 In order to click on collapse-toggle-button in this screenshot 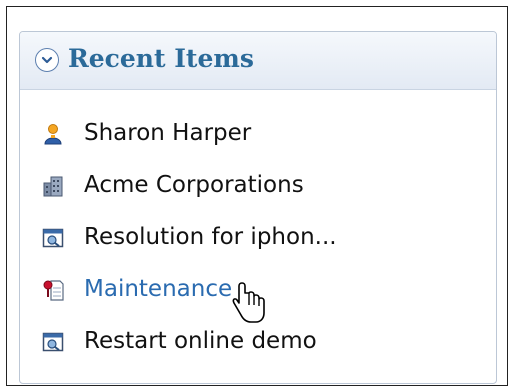, I will do `click(47, 60)`.